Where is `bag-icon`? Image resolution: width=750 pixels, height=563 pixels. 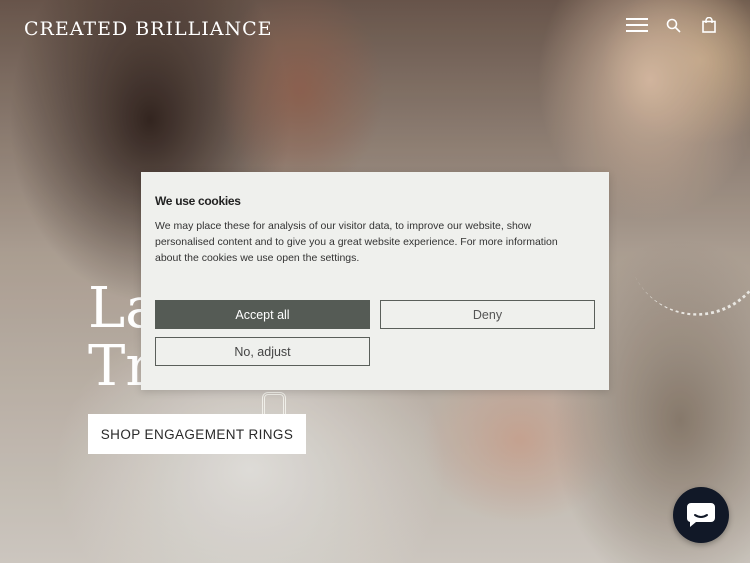
bag-icon is located at coordinates (709, 25).